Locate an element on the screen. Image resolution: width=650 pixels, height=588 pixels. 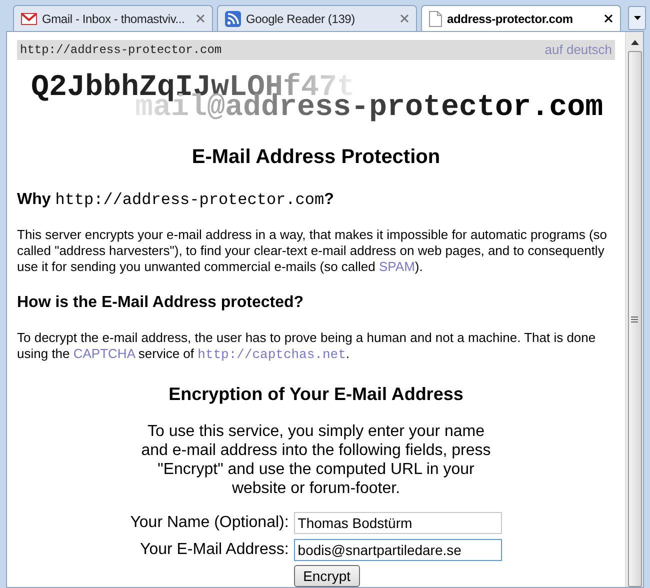
encrypt-button: Encrypt is located at coordinates (327, 576).